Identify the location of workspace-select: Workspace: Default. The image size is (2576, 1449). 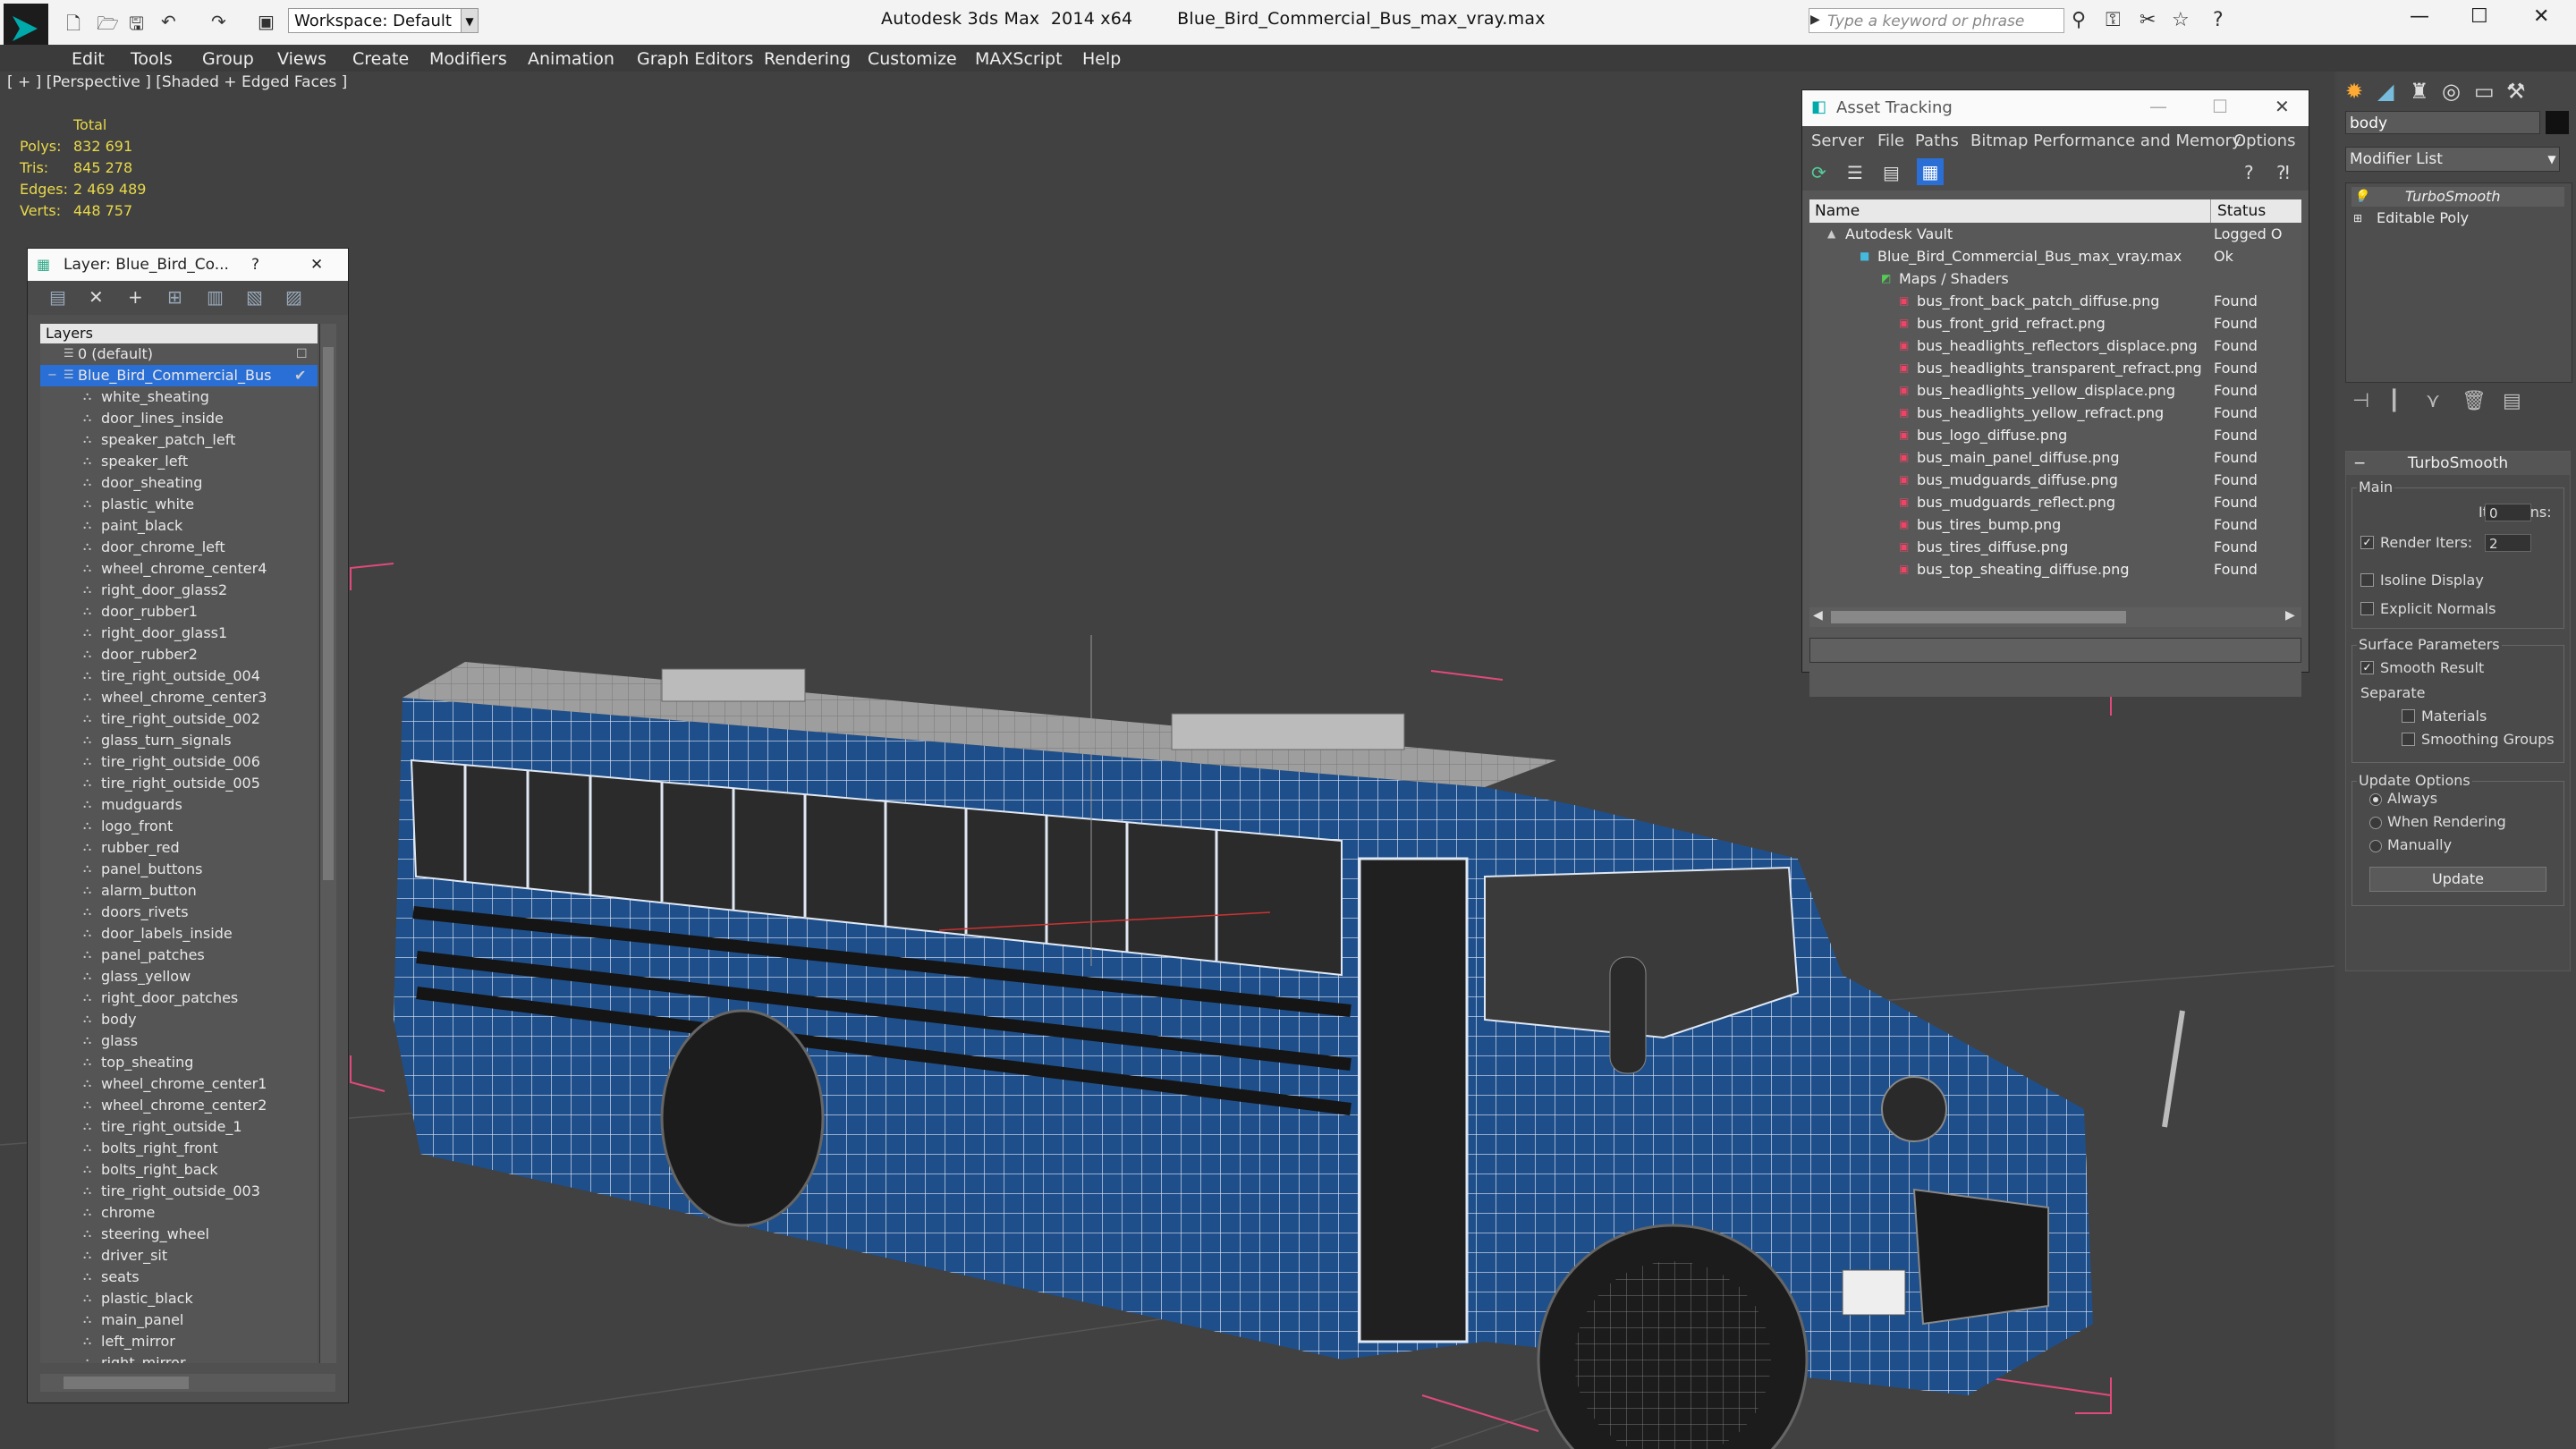
(377, 20).